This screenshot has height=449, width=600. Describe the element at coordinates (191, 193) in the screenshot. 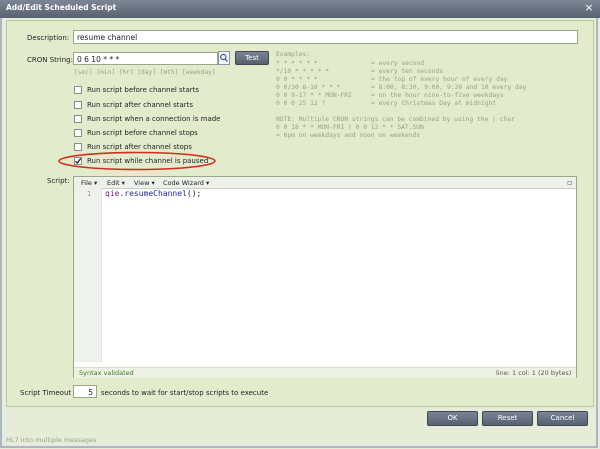

I see `code-parens: ()` at that location.